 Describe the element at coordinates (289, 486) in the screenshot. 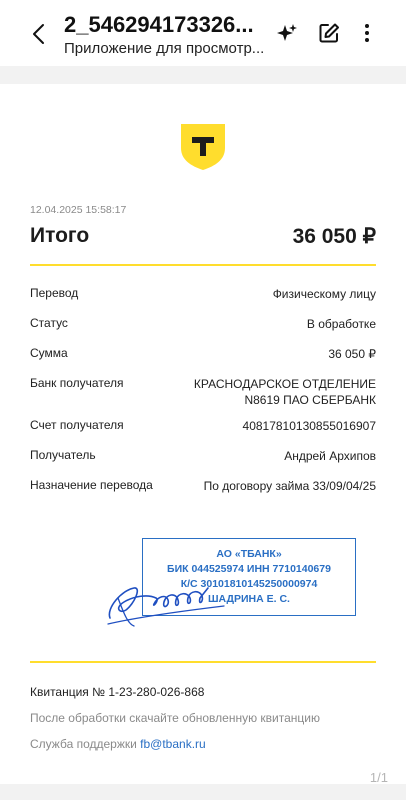

I see `row-value-purpose: По договору займа 33/09/04/25` at that location.